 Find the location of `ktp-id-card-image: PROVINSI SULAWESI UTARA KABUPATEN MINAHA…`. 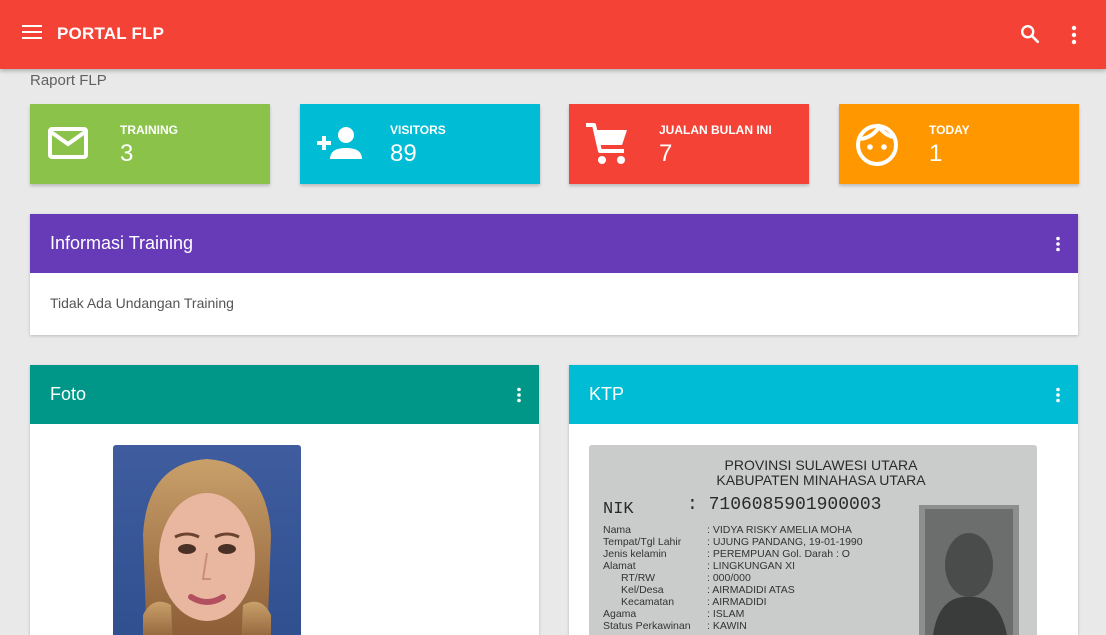

ktp-id-card-image: PROVINSI SULAWESI UTARA KABUPATEN MINAHA… is located at coordinates (813, 540).